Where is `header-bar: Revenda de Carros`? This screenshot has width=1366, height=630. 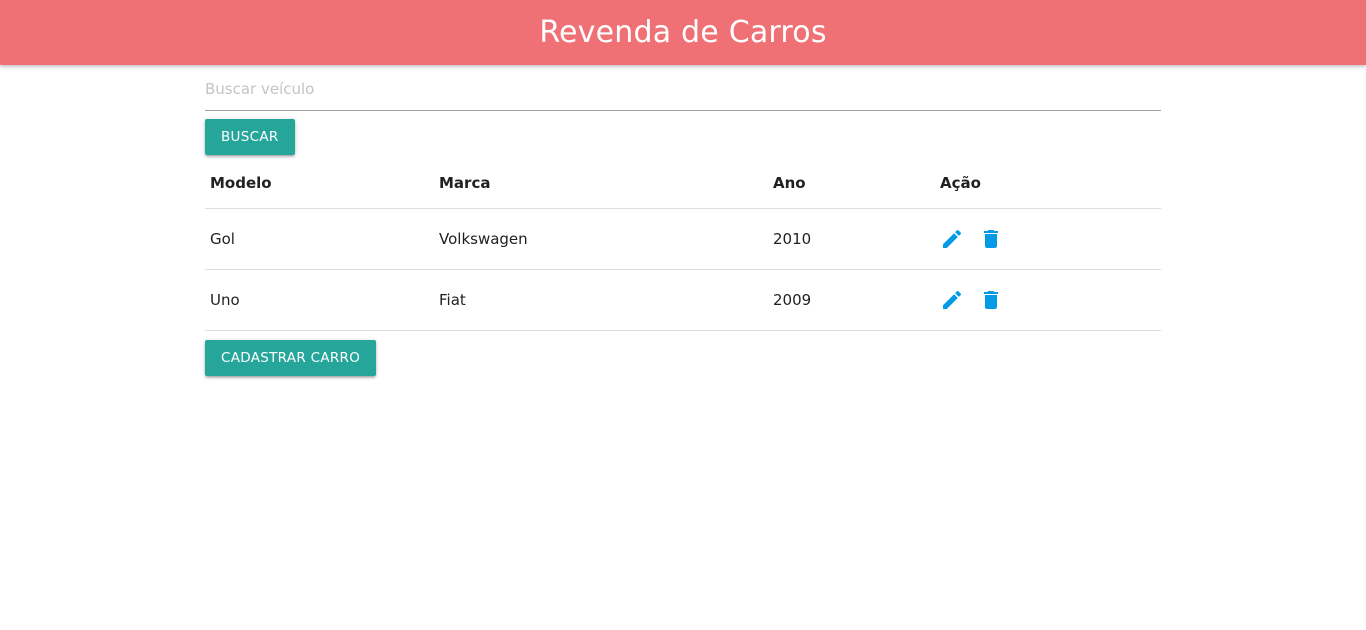 header-bar: Revenda de Carros is located at coordinates (683, 32).